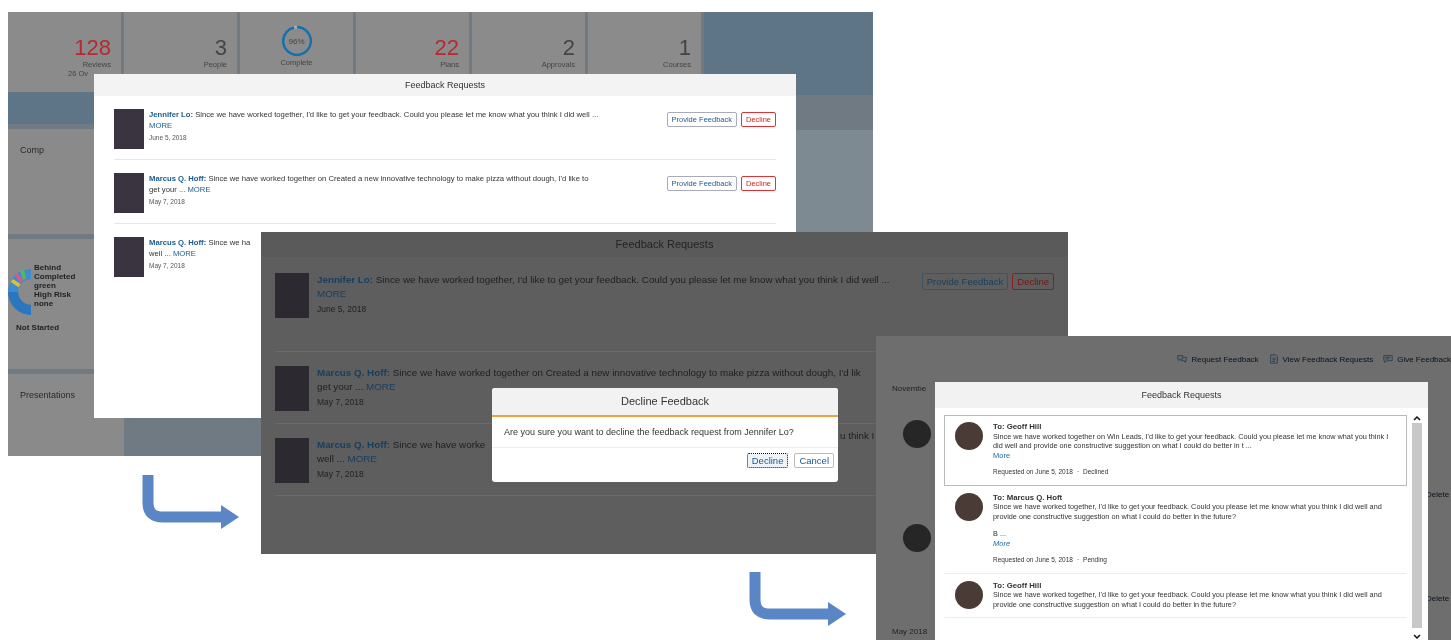 Image resolution: width=1451 pixels, height=640 pixels. What do you see at coordinates (814, 460) in the screenshot?
I see `cancel-button: Cancel` at bounding box center [814, 460].